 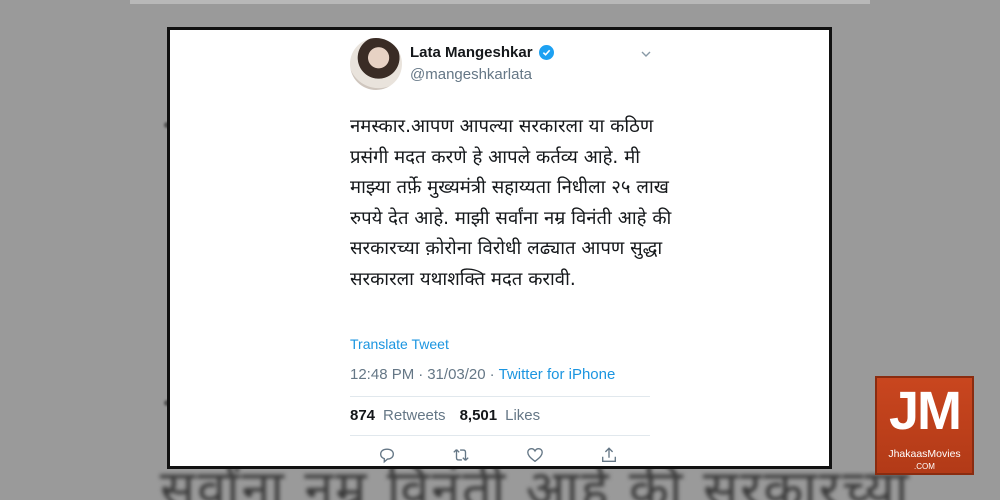 I want to click on tweet-actions, so click(x=498, y=455).